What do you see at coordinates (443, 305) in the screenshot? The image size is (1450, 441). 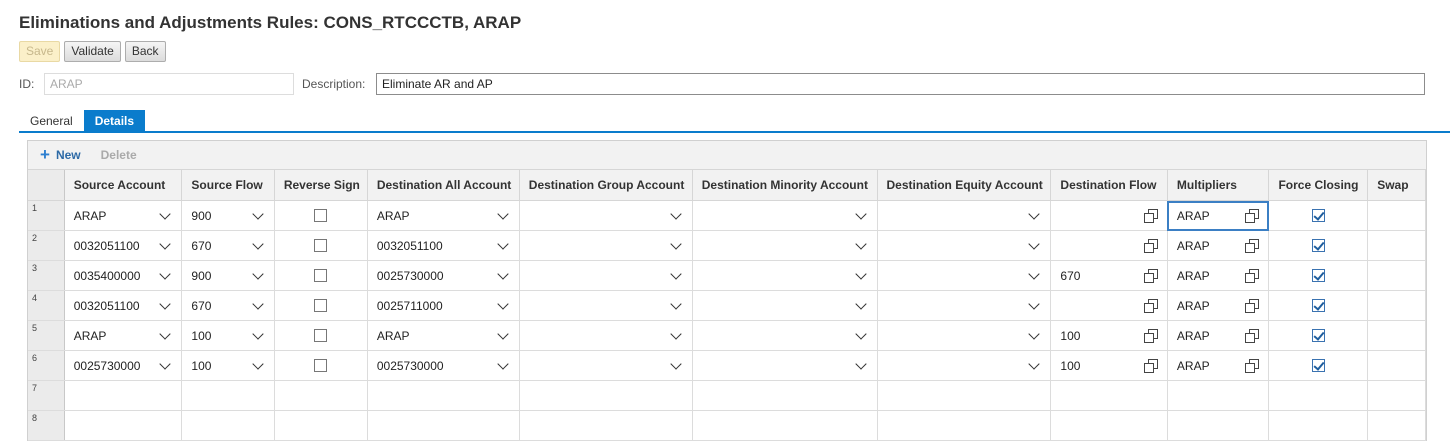 I see `destination-all-account-select: 0025711000` at bounding box center [443, 305].